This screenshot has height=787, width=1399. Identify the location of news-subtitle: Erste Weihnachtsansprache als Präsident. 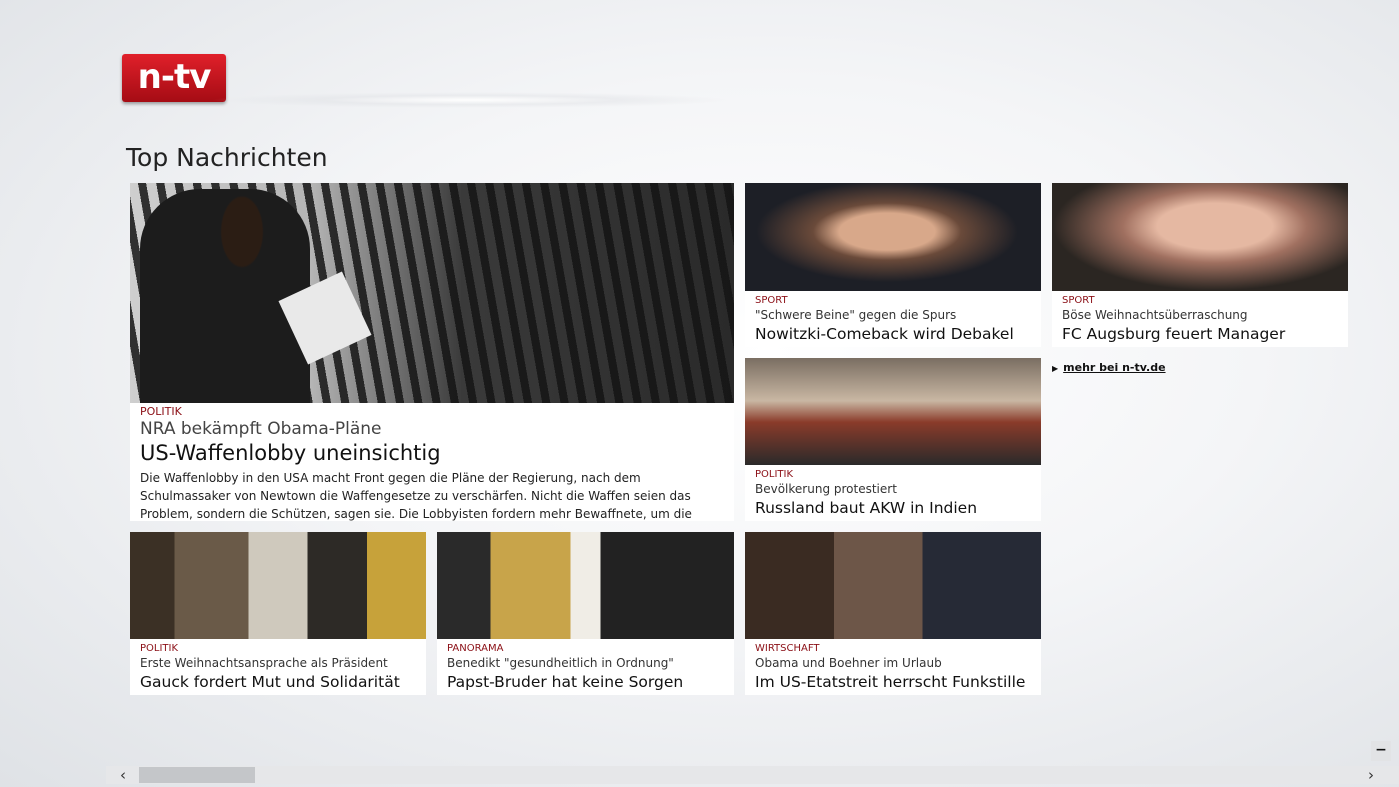
(264, 663).